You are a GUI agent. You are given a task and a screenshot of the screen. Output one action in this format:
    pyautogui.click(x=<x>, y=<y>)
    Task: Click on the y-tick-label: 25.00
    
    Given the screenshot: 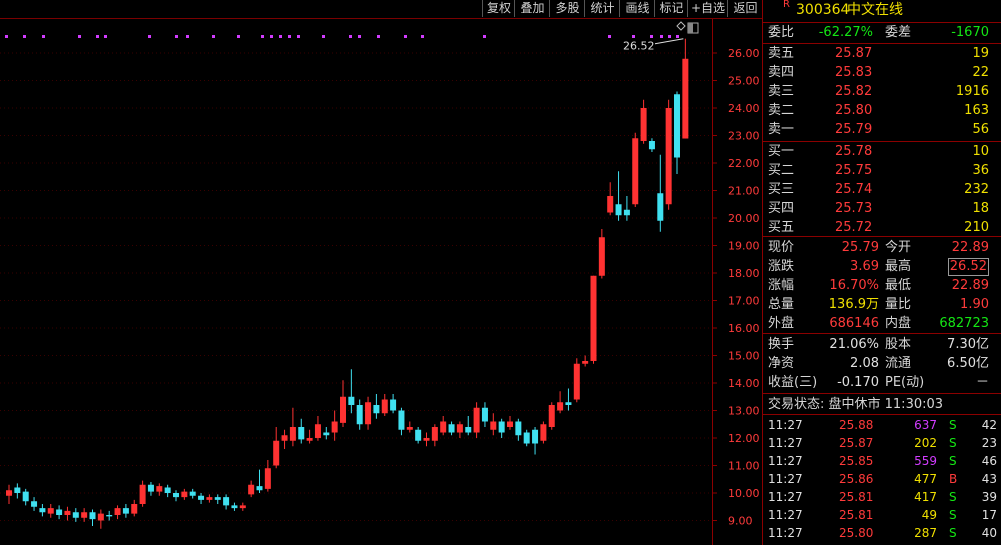 What is the action you would take?
    pyautogui.click(x=744, y=81)
    